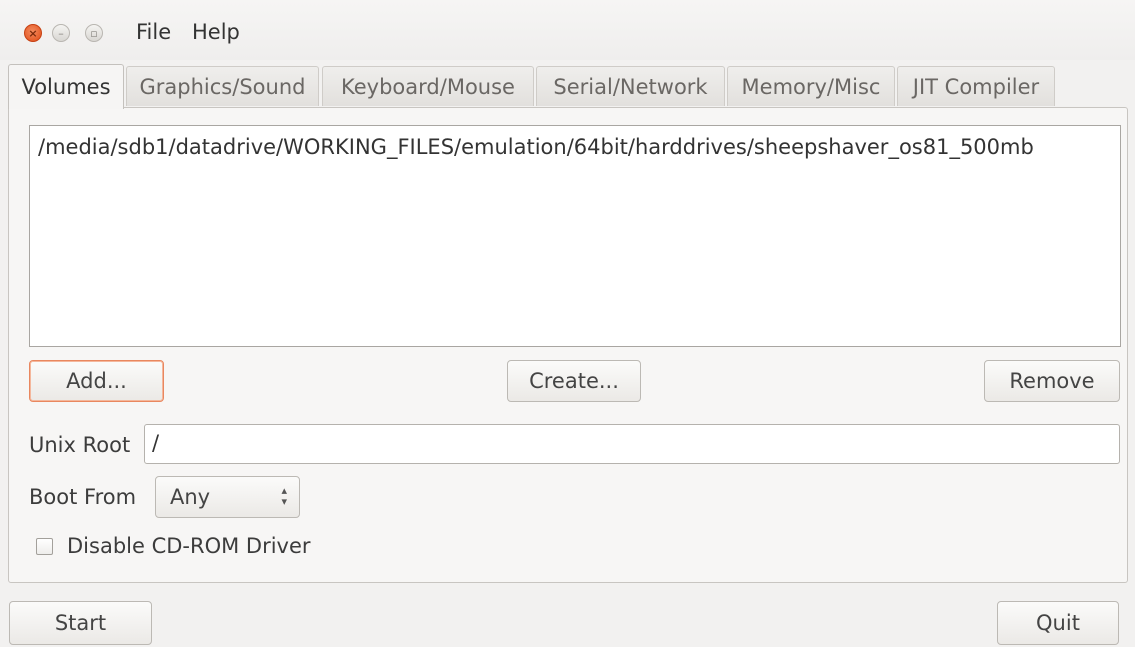 The image size is (1135, 647). What do you see at coordinates (216, 32) in the screenshot?
I see `menu-help: Help` at bounding box center [216, 32].